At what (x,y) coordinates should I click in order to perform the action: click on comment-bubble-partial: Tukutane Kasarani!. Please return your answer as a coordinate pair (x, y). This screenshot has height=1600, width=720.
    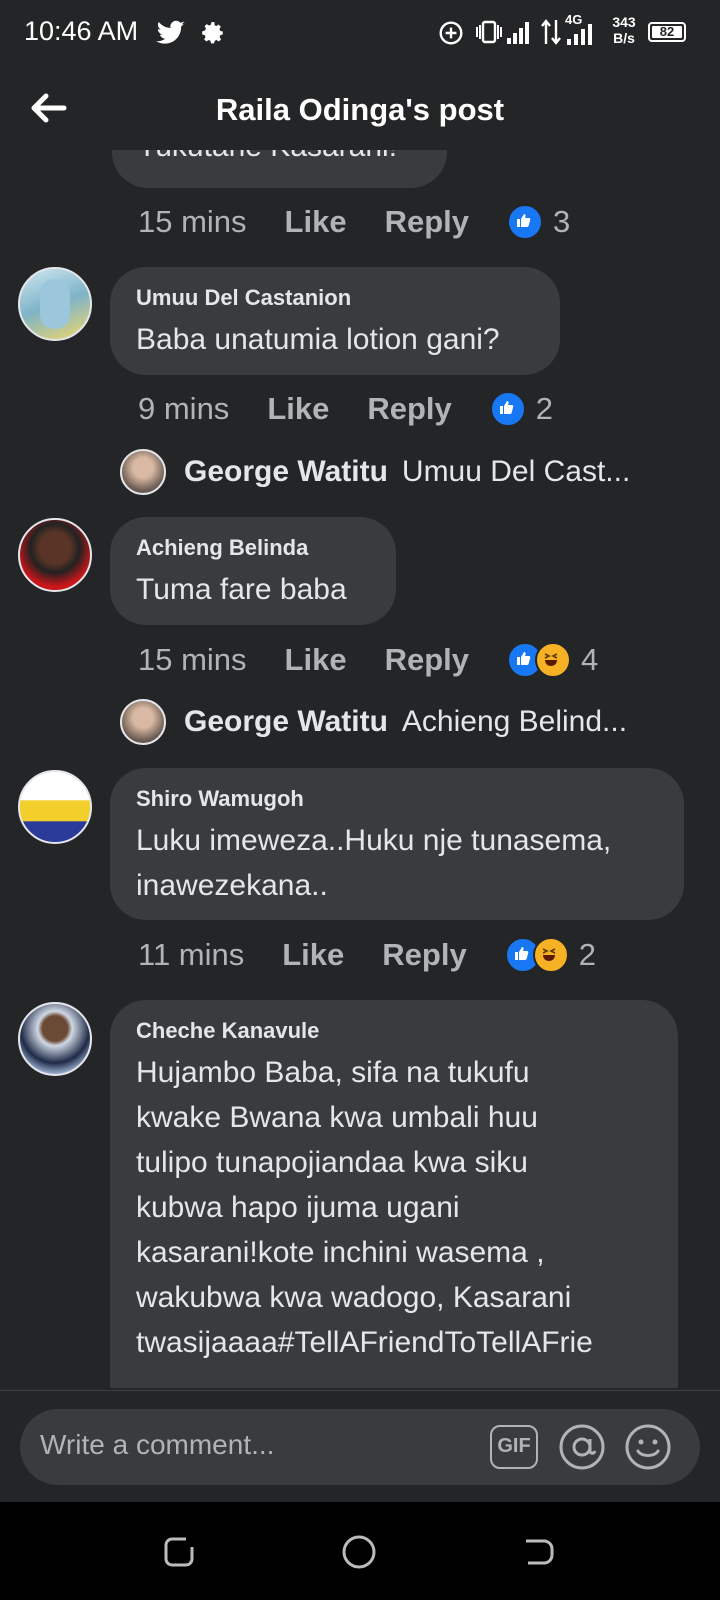
    Looking at the image, I should click on (279, 169).